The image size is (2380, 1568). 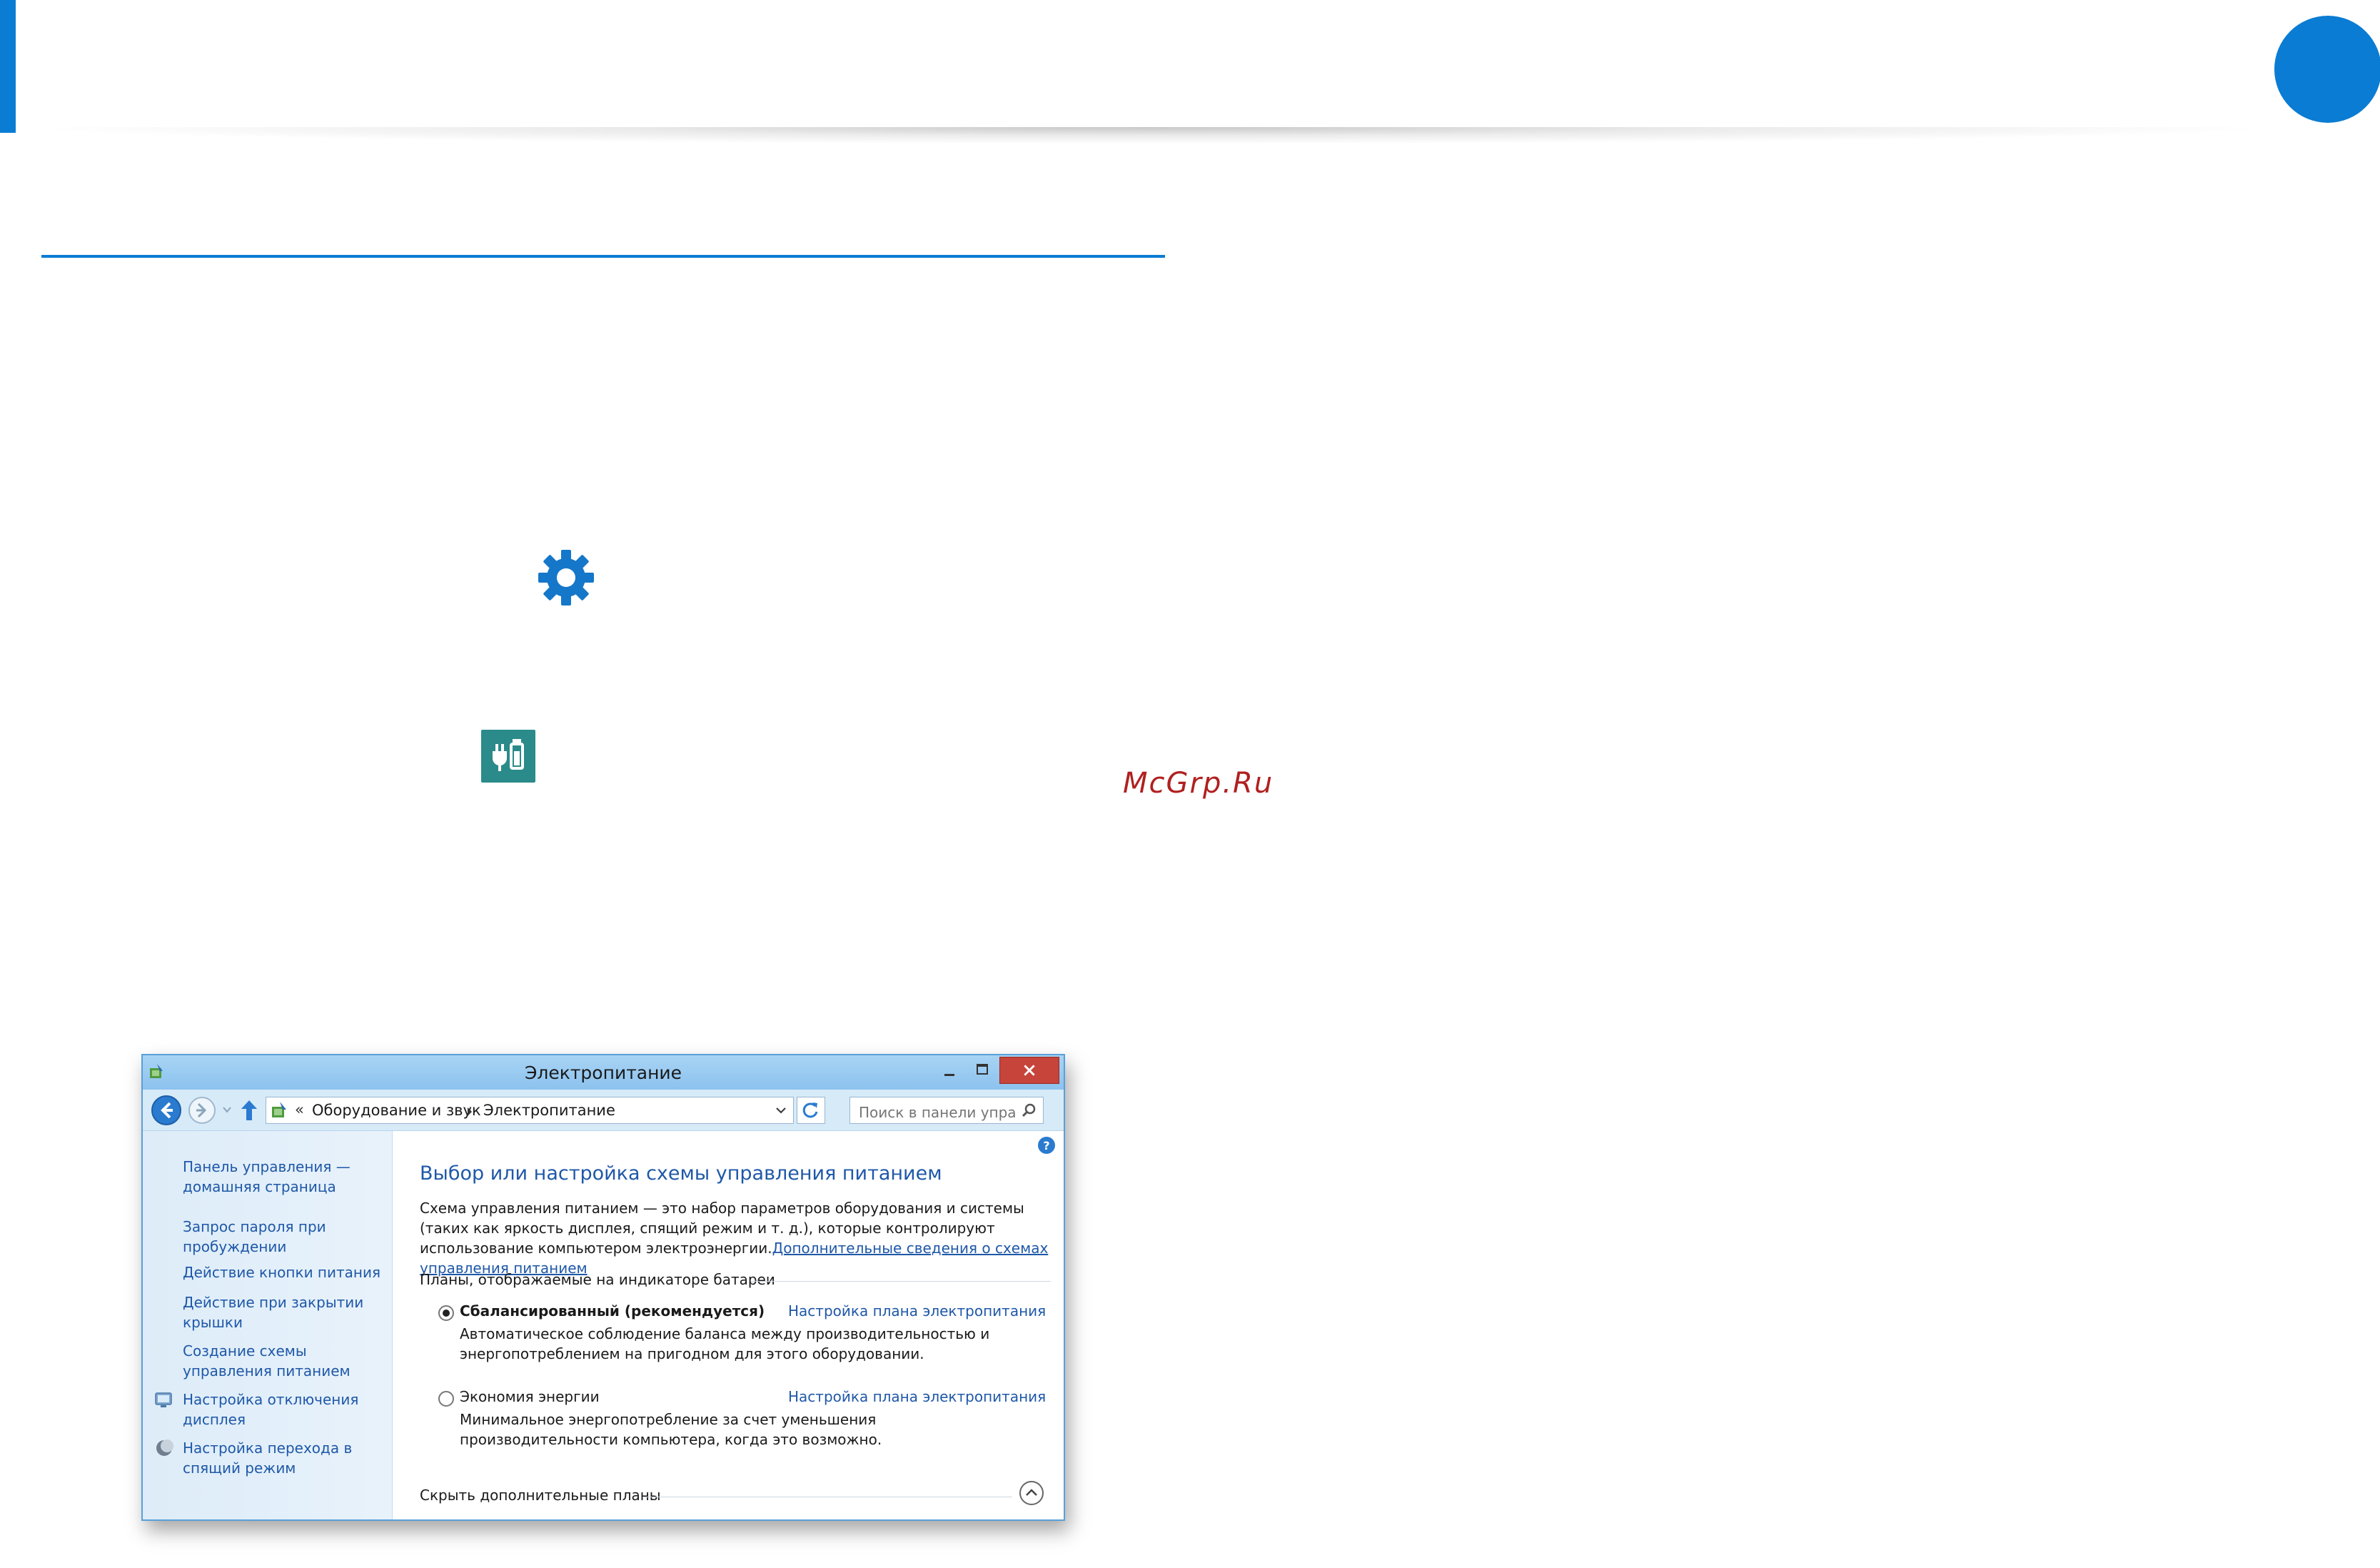 I want to click on window-title: Электропитание, so click(x=603, y=1072).